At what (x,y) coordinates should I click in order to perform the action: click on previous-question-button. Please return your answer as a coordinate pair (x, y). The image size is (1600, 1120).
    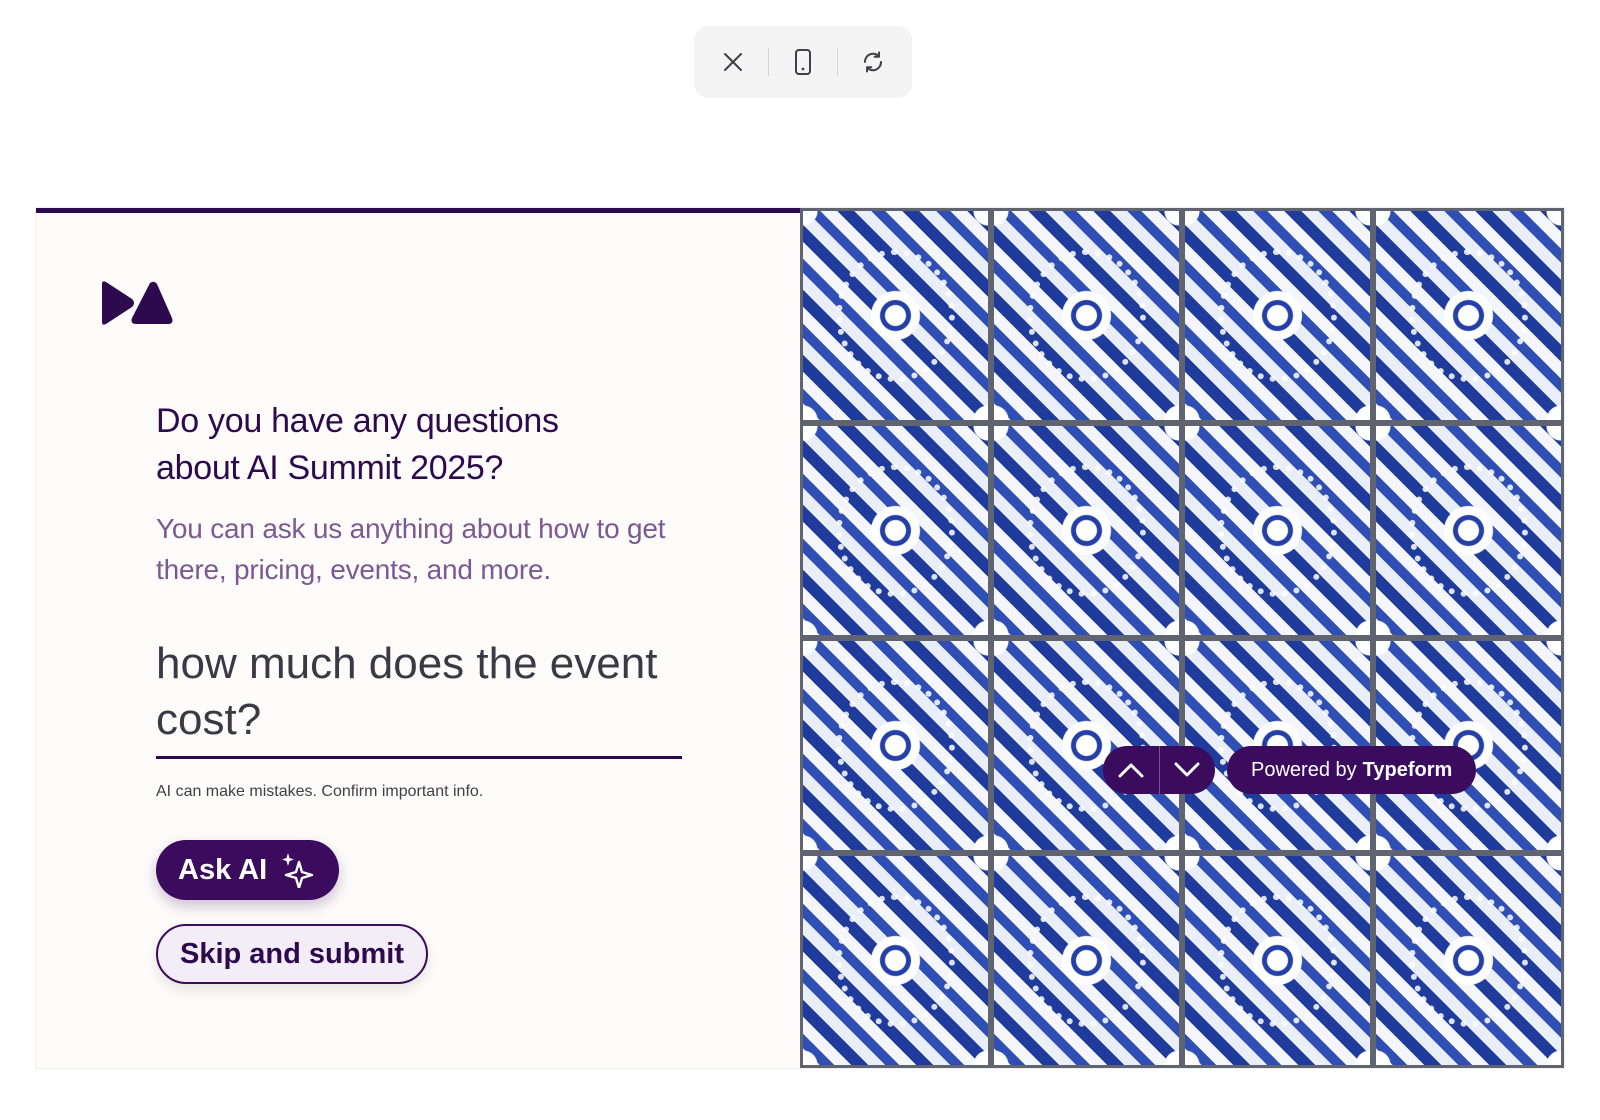
    Looking at the image, I should click on (1131, 770).